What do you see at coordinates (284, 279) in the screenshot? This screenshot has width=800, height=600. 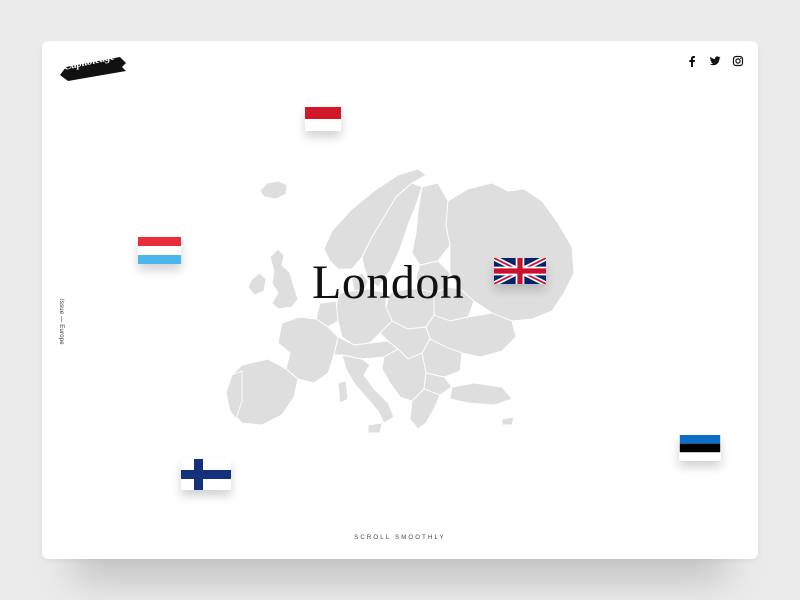 I see `map-great-britain` at bounding box center [284, 279].